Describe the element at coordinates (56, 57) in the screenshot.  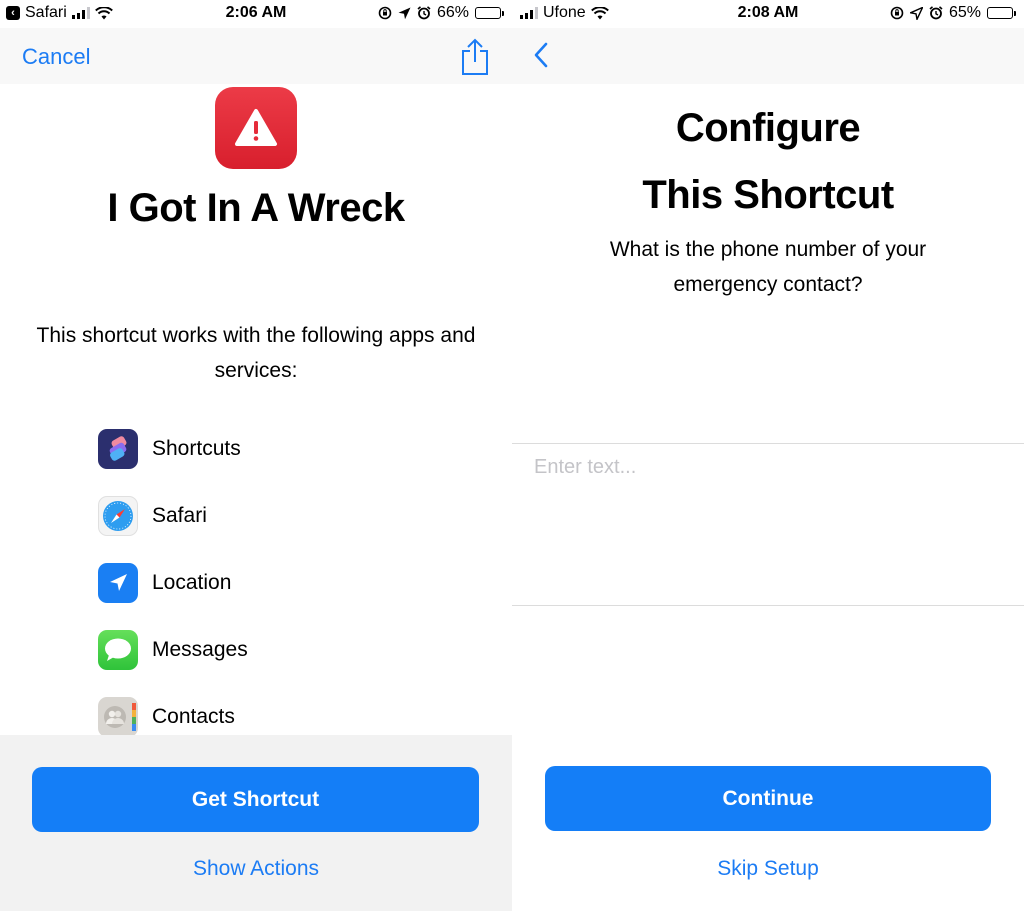
I see `cancel-button: Cancel` at that location.